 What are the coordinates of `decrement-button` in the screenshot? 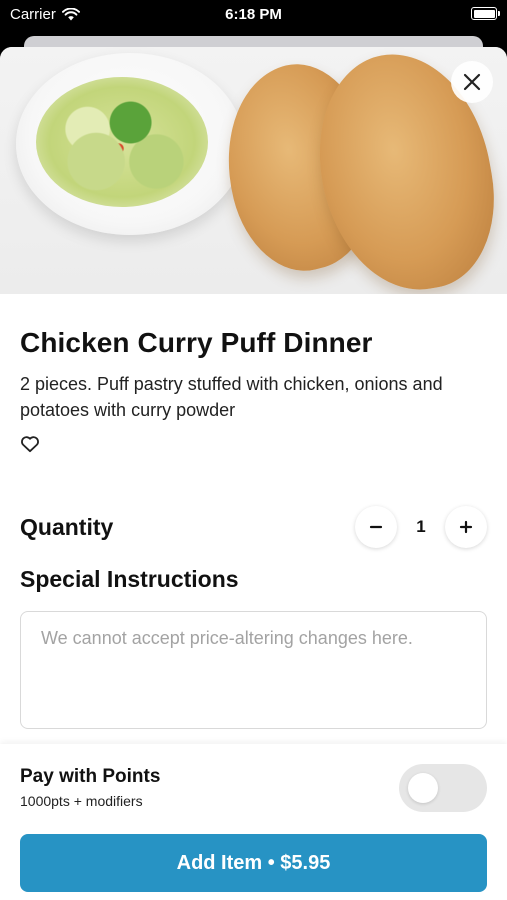 It's located at (376, 527).